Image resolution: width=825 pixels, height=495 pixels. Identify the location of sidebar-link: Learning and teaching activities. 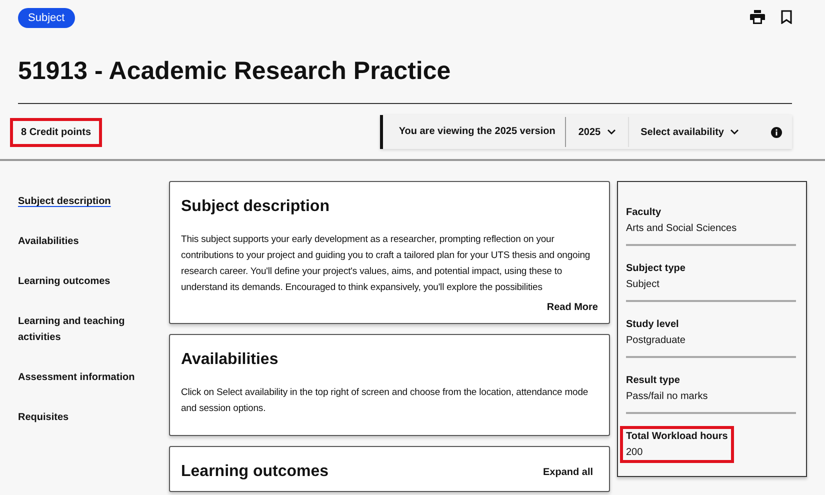
(78, 330).